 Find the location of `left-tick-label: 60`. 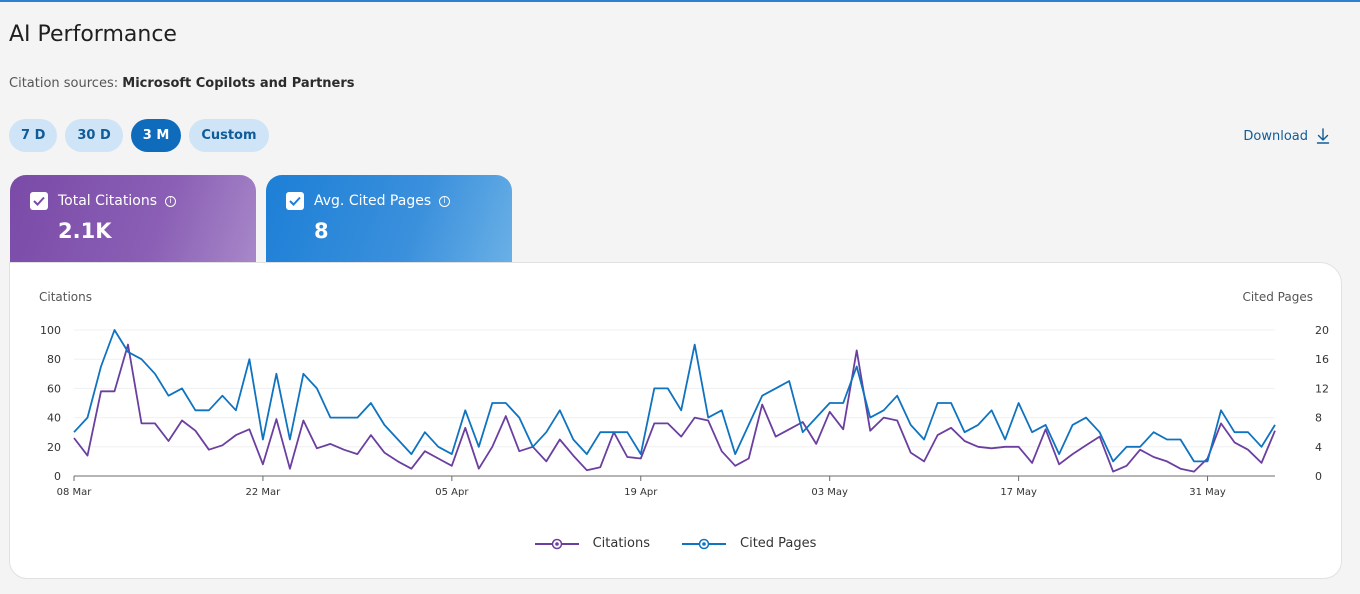

left-tick-label: 60 is located at coordinates (54, 388).